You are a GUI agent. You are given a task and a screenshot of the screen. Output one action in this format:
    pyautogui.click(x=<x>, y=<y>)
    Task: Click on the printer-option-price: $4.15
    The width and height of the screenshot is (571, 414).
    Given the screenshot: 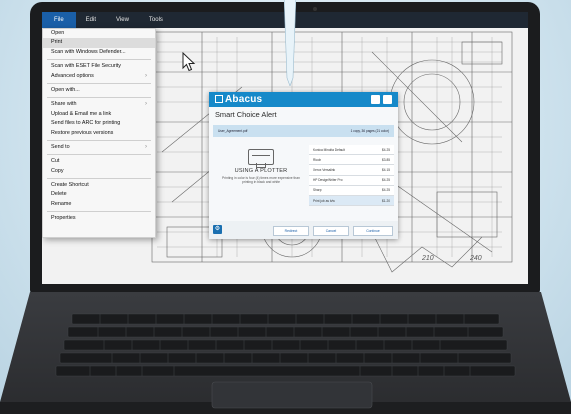 What is the action you would take?
    pyautogui.click(x=386, y=169)
    